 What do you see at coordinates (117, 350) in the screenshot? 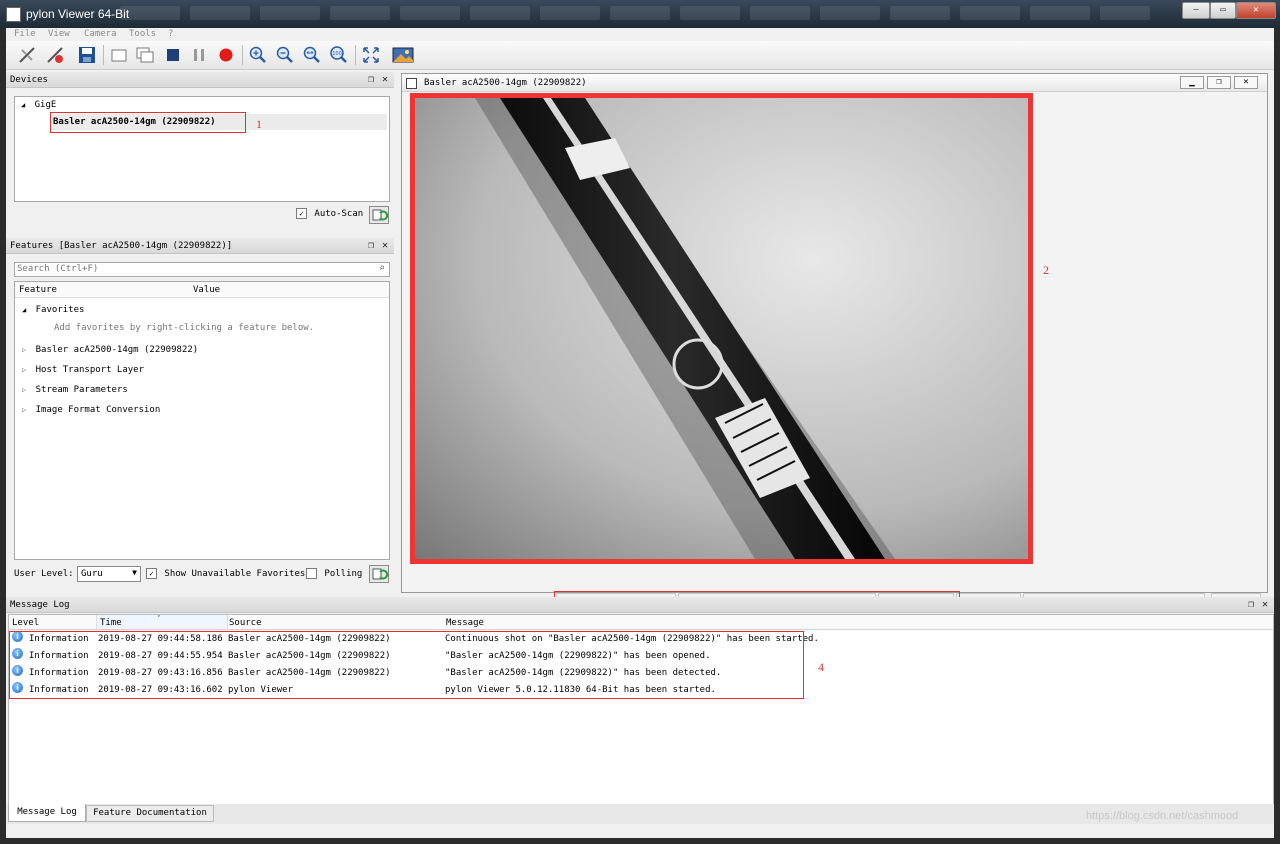
I see `tree-node-label: Basler acA2500-14gm (22909822)` at bounding box center [117, 350].